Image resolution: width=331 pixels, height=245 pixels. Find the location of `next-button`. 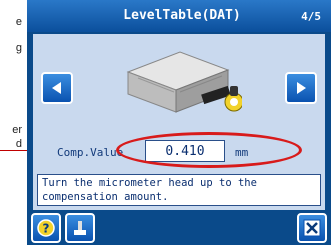

next-button is located at coordinates (301, 88).